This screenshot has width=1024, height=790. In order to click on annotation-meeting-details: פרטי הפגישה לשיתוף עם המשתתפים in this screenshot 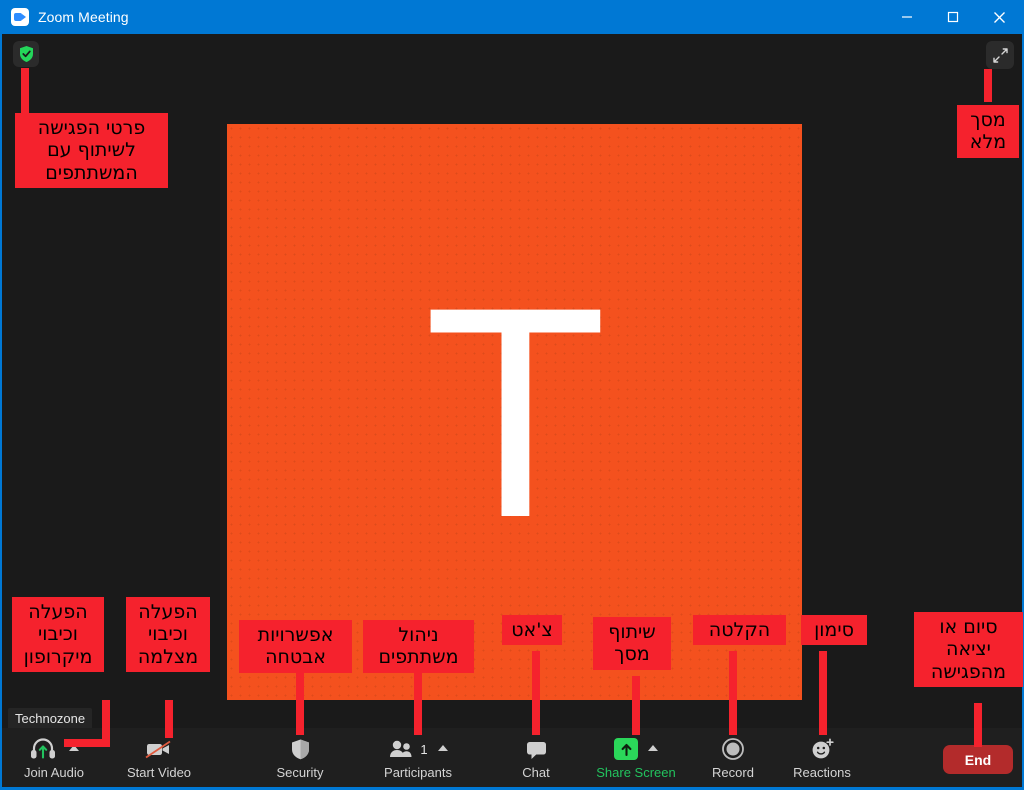, I will do `click(91, 151)`.